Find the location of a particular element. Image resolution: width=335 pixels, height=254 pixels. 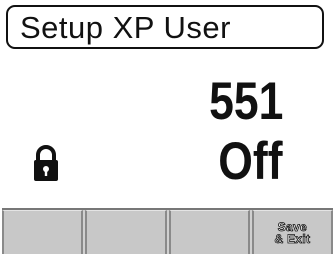

user-state-value: Off is located at coordinates (250, 161).